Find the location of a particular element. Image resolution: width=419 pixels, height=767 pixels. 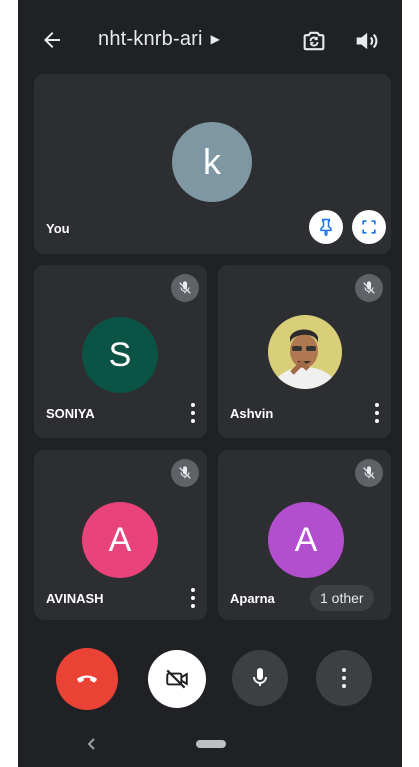

fullscreen-icon is located at coordinates (369, 227).